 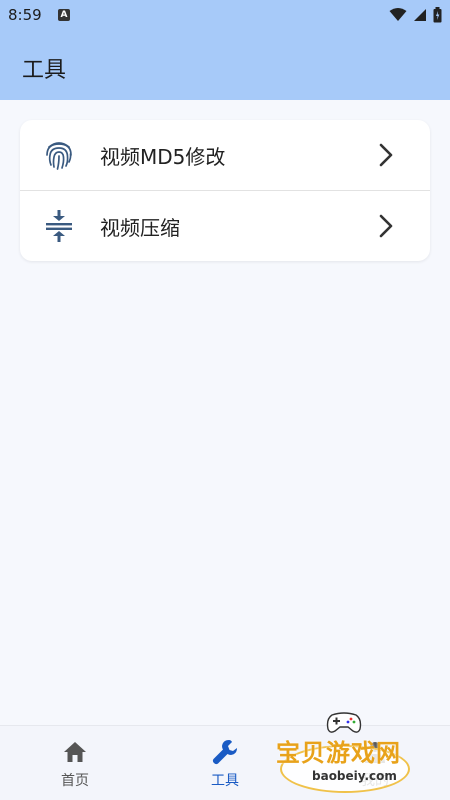 I want to click on tool-label-video-compress: 视频压缩, so click(x=140, y=227).